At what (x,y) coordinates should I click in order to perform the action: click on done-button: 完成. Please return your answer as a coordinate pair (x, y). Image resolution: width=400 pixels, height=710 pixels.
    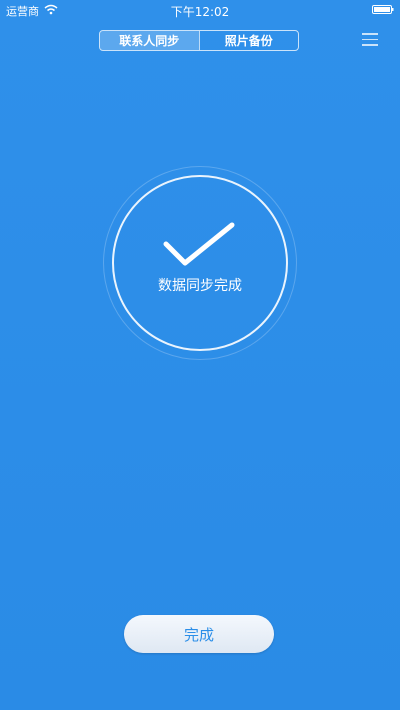
    Looking at the image, I should click on (199, 634).